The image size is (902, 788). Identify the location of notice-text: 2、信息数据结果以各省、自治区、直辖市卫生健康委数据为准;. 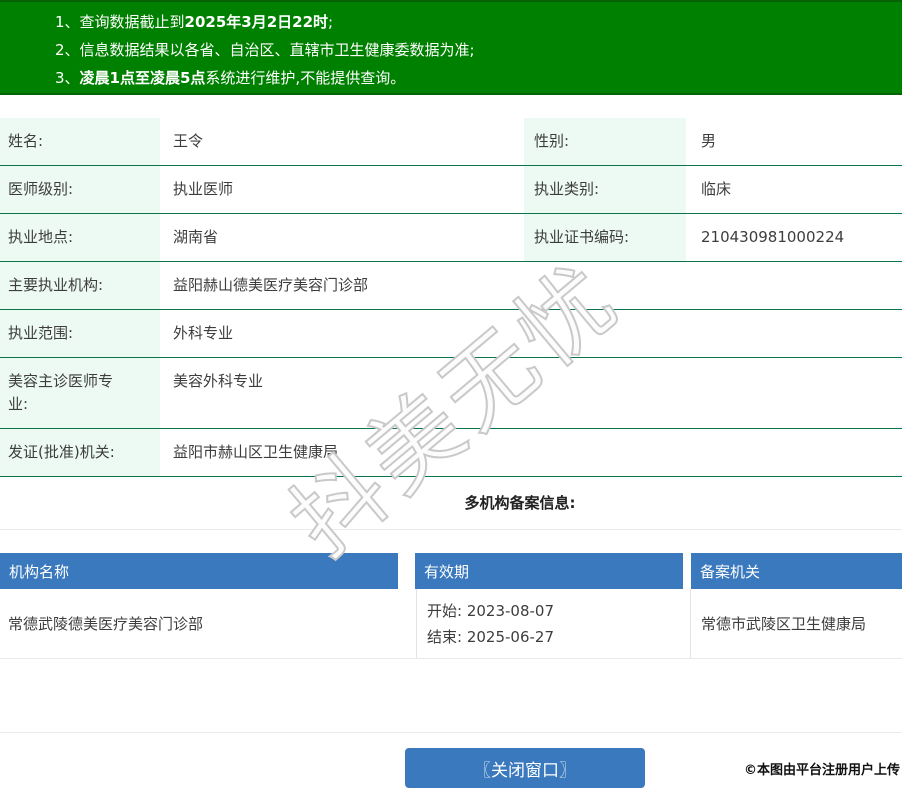
(265, 50).